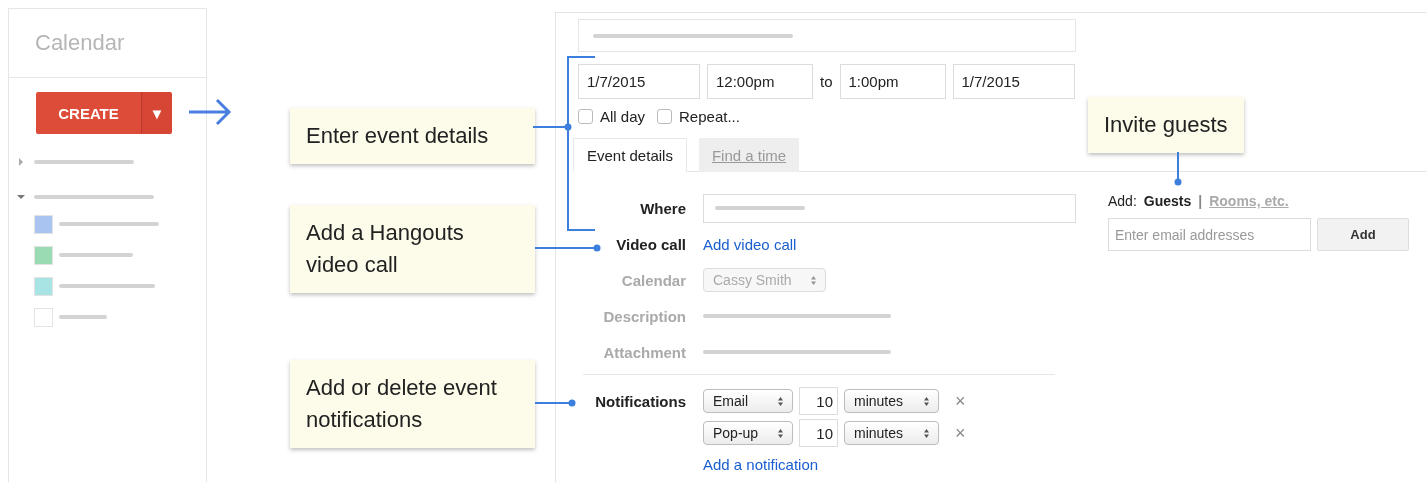 This screenshot has width=1426, height=482. Describe the element at coordinates (623, 116) in the screenshot. I see `checkbox-label: All day` at that location.